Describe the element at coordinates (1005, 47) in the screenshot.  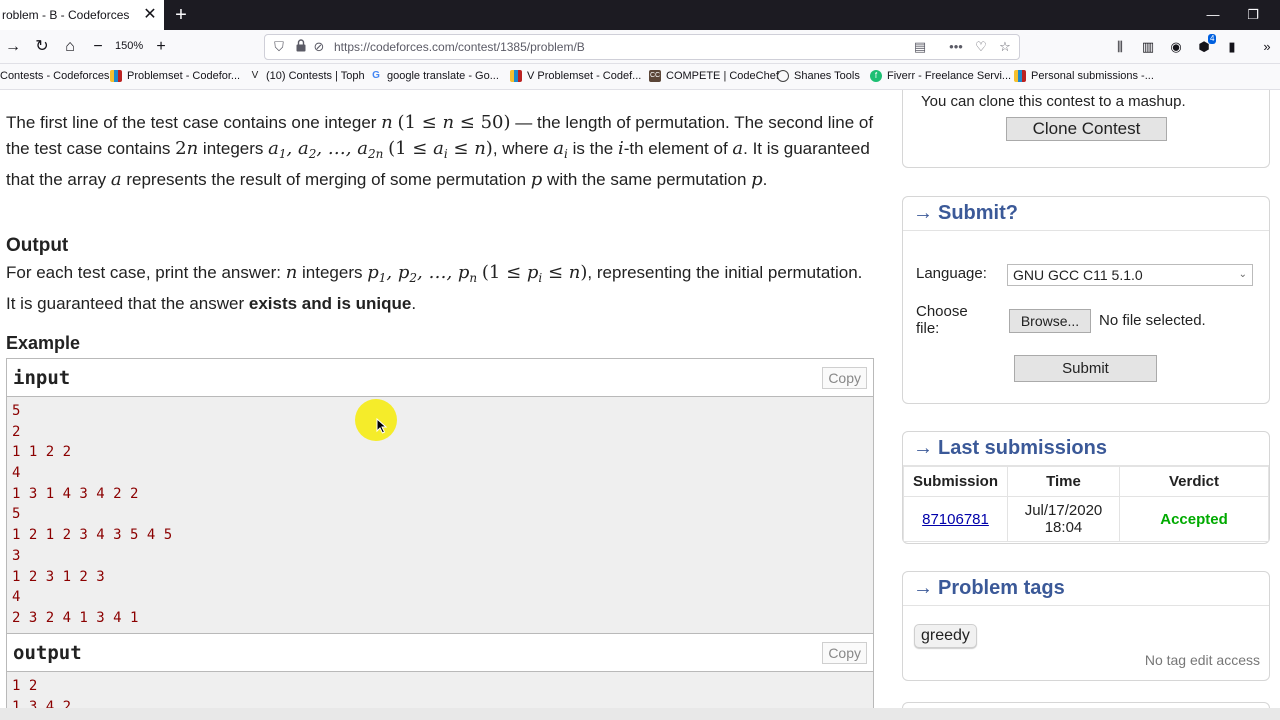
I see `bookmark-star-icon: ☆` at that location.